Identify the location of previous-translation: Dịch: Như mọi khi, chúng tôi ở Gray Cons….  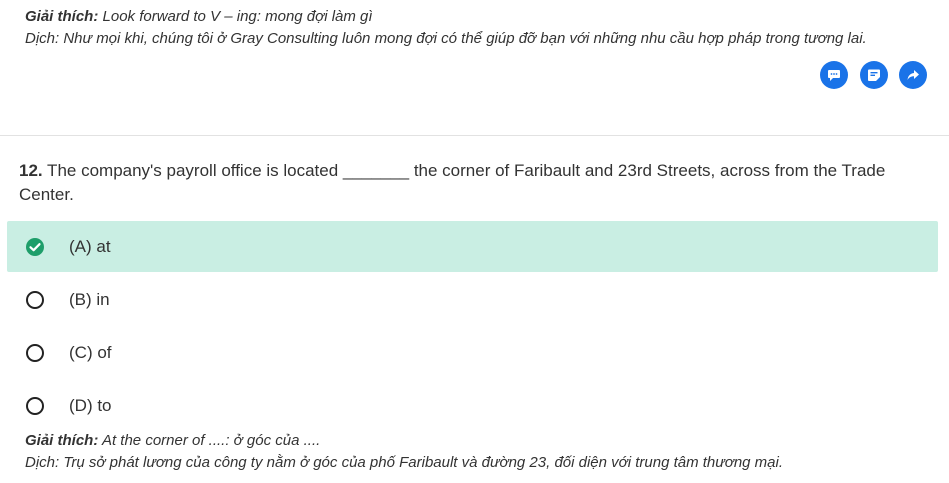
(446, 38).